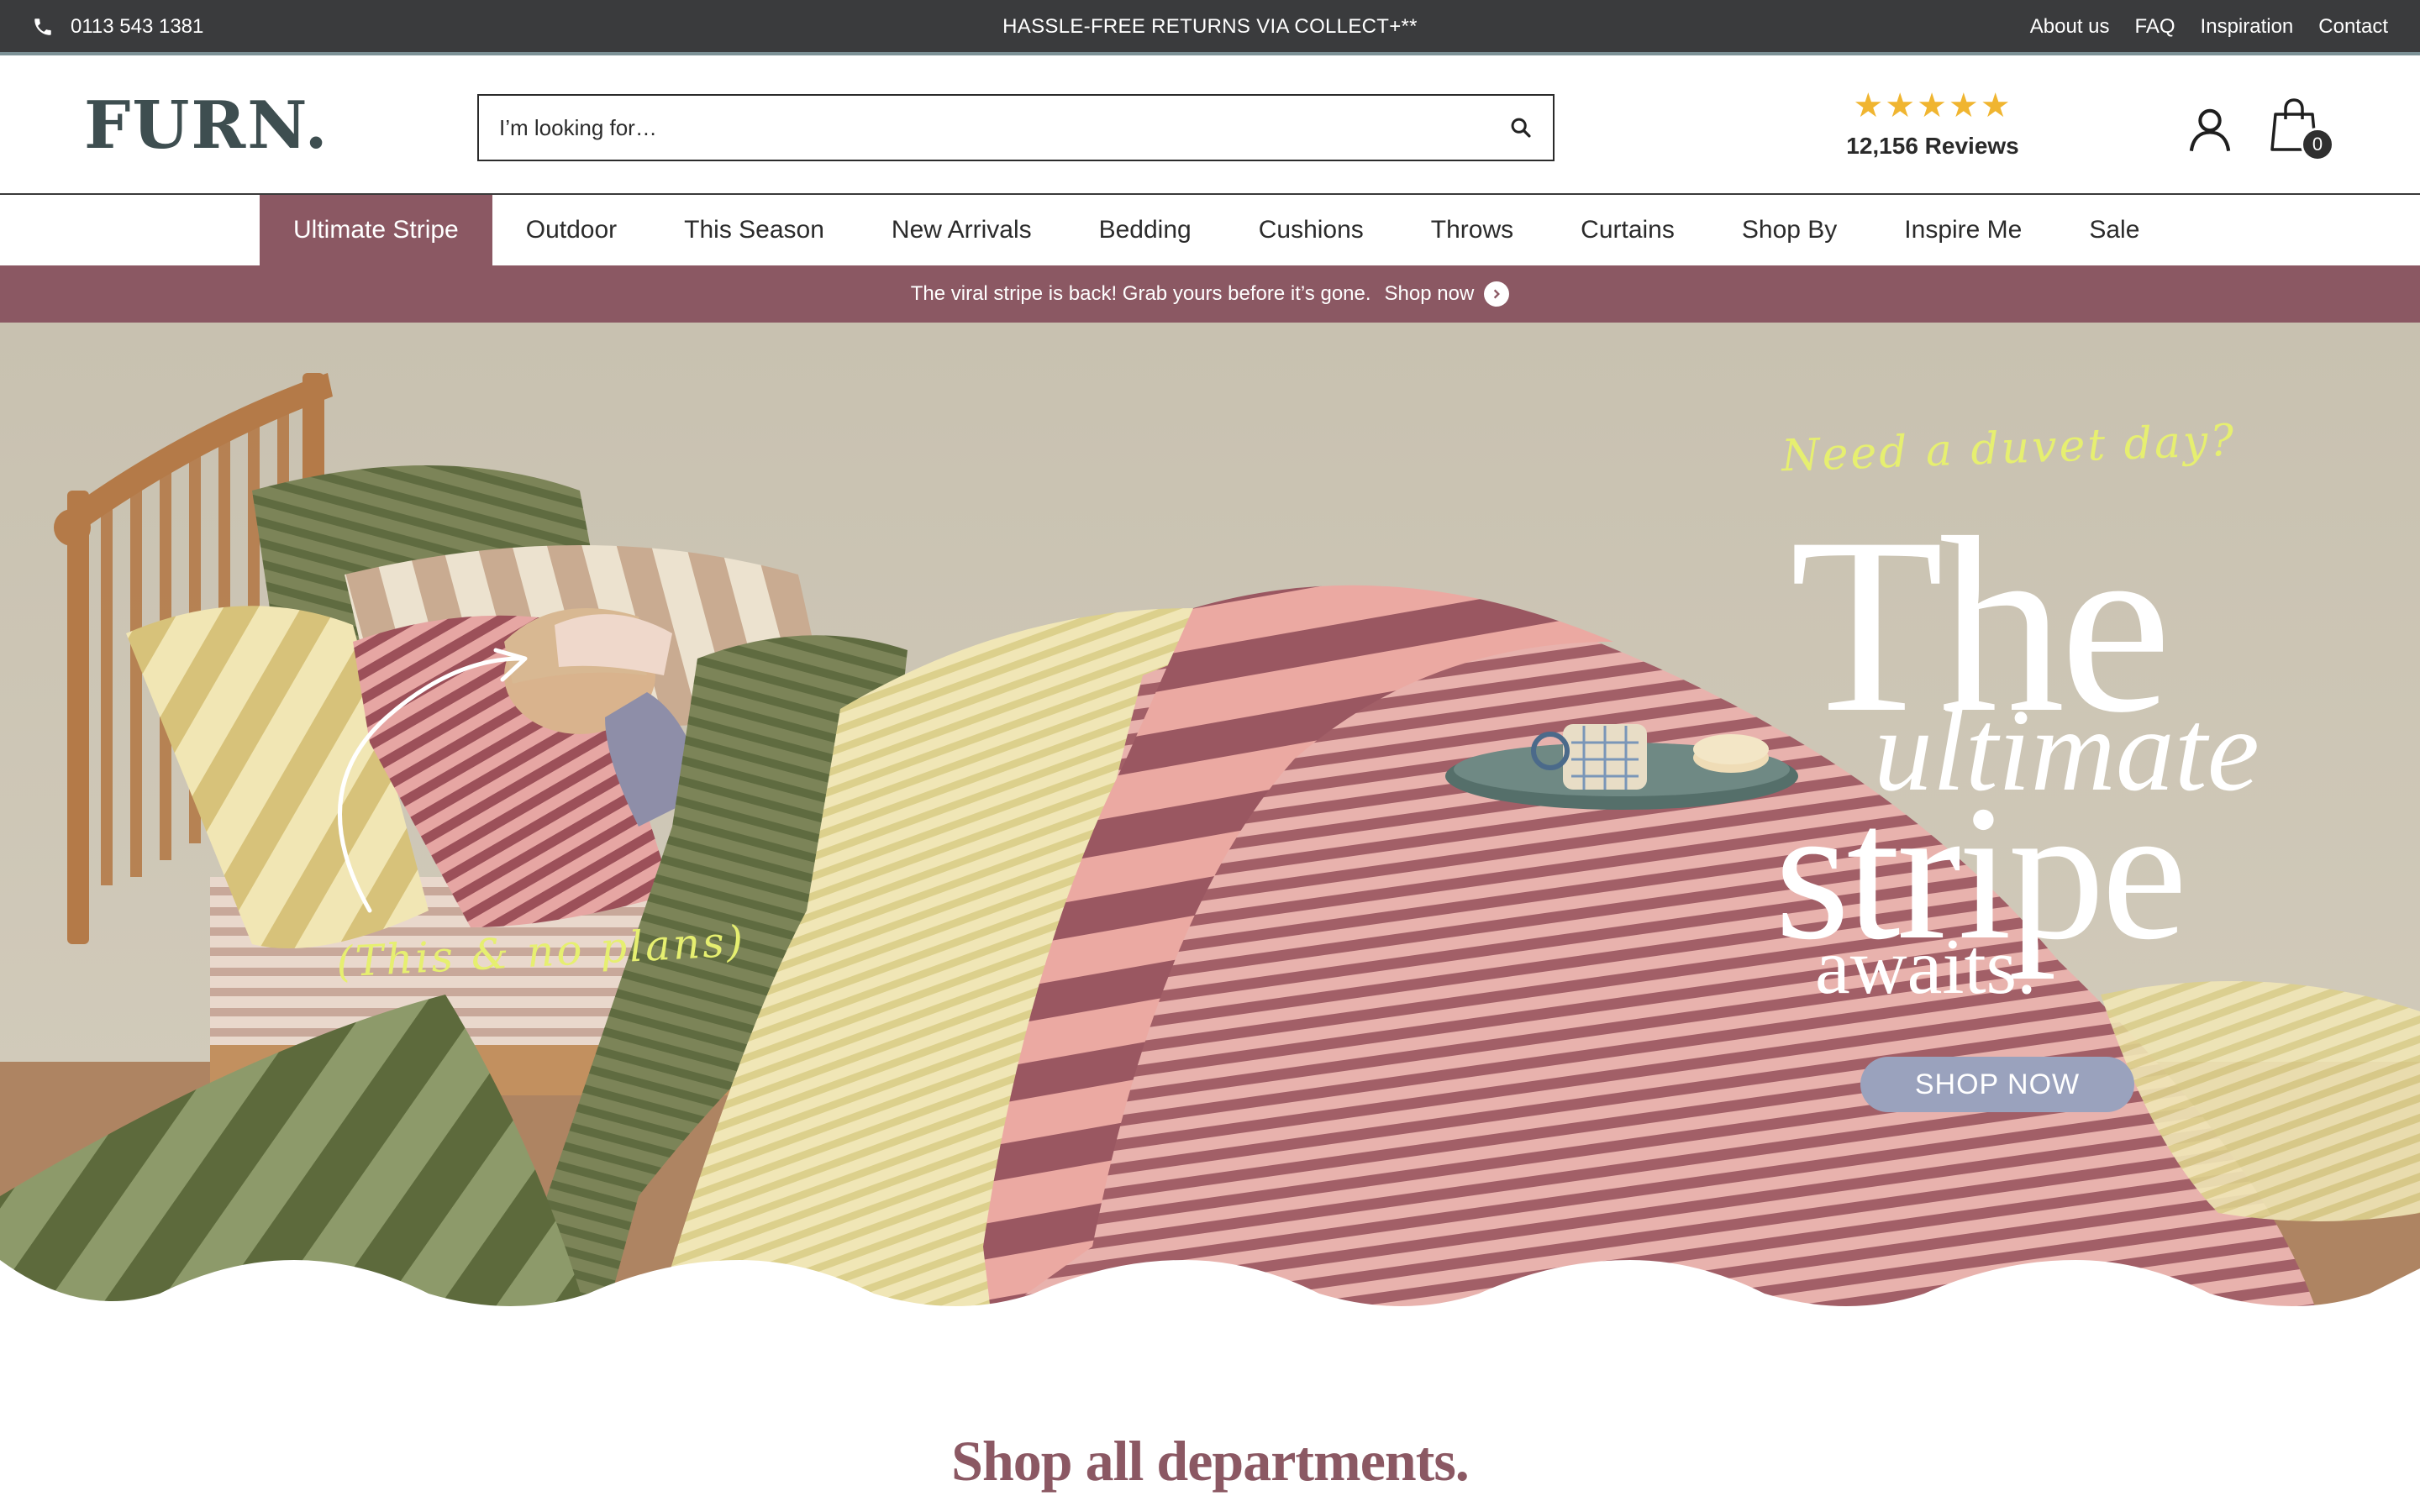 The height and width of the screenshot is (1512, 2420). I want to click on reviews-count: 12,156 Reviews, so click(1932, 146).